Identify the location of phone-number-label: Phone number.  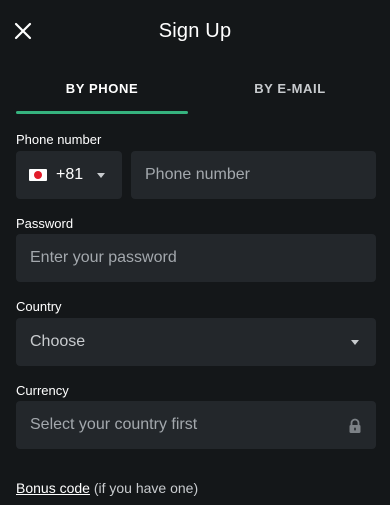
(59, 139).